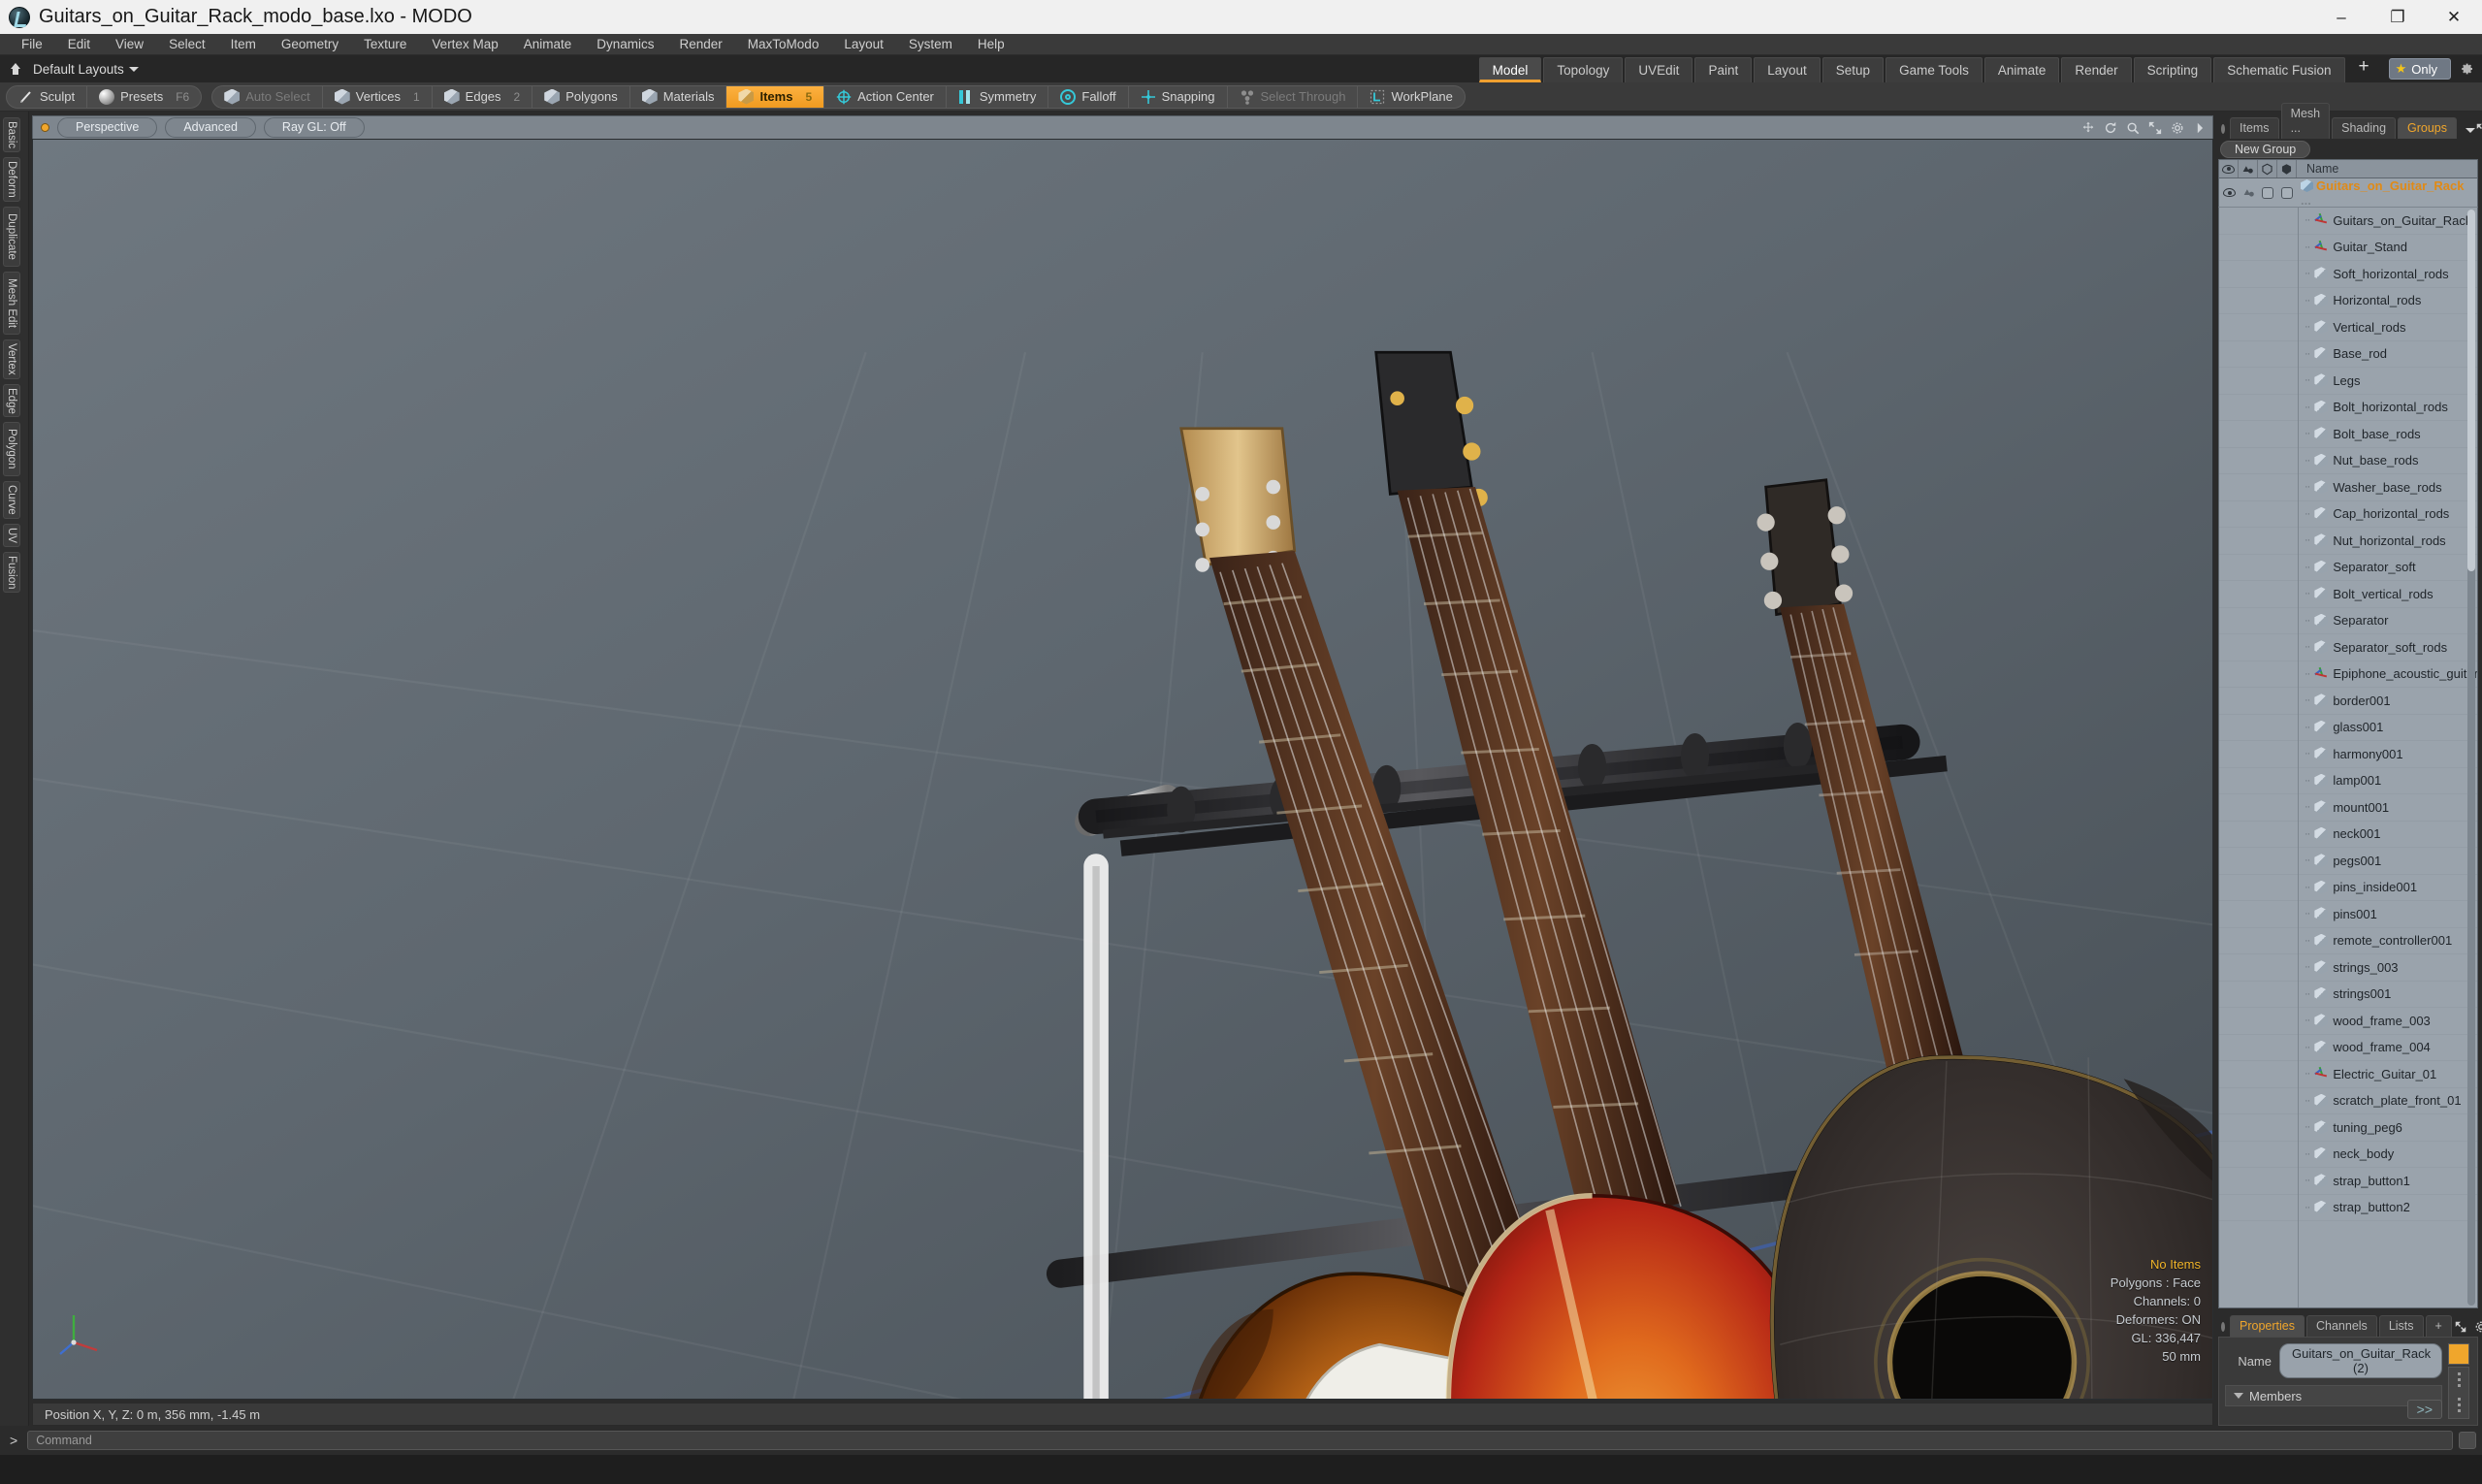 The width and height of the screenshot is (2482, 1484). I want to click on minimize-button: –, so click(2341, 17).